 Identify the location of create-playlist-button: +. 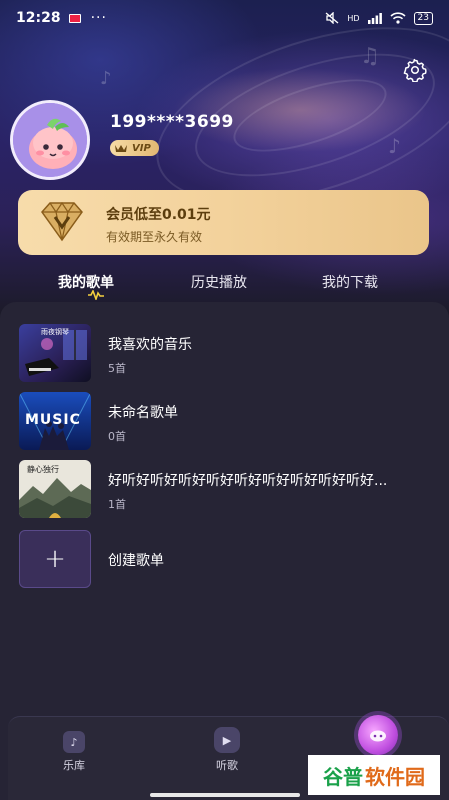
(55, 559).